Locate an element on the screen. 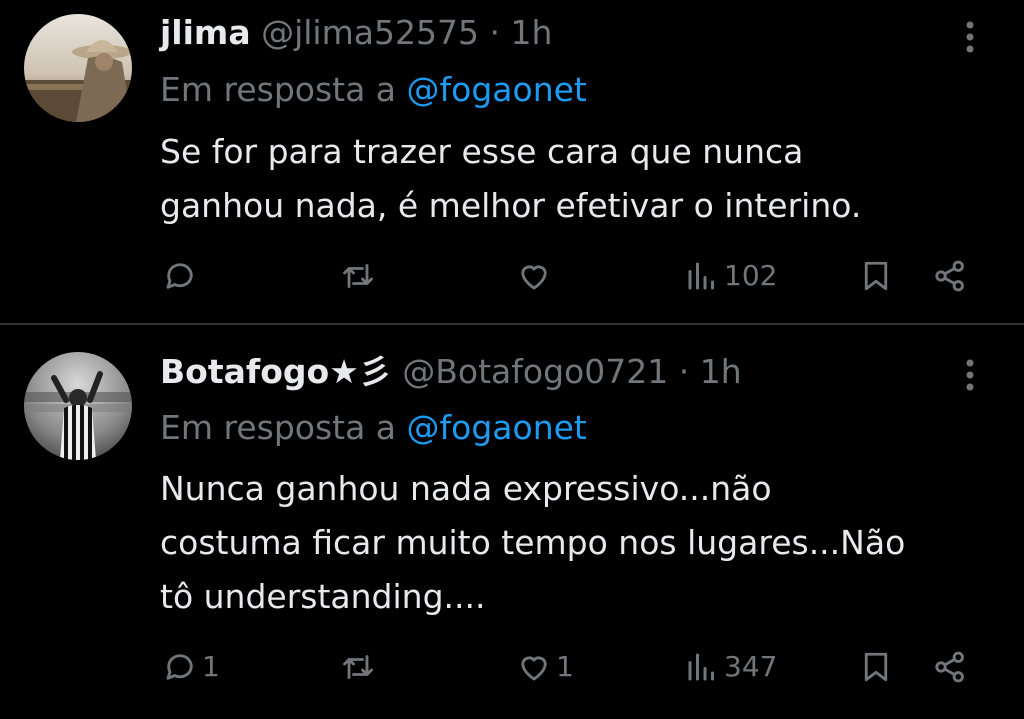 The width and height of the screenshot is (1024, 719). tweet-header: Botafogo★彡 @Botafogo0721 · 1h is located at coordinates (451, 372).